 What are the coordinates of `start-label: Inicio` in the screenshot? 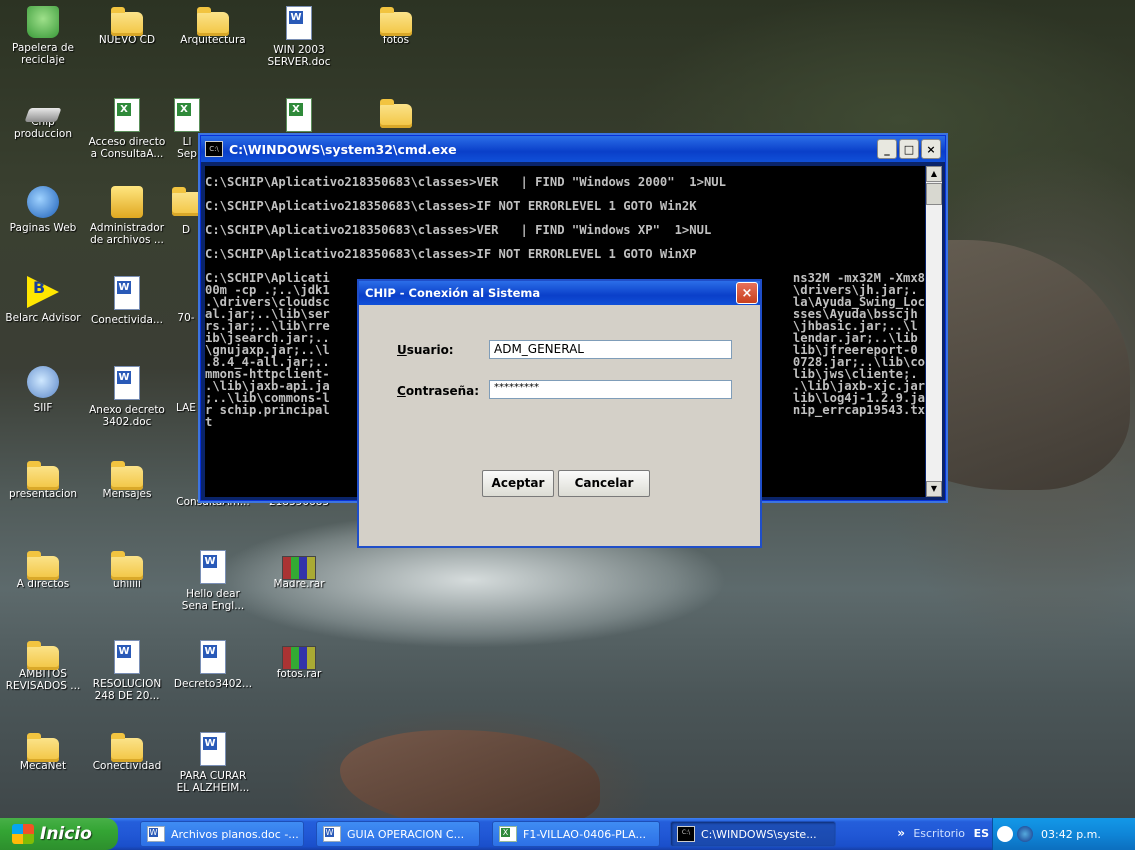 It's located at (66, 834).